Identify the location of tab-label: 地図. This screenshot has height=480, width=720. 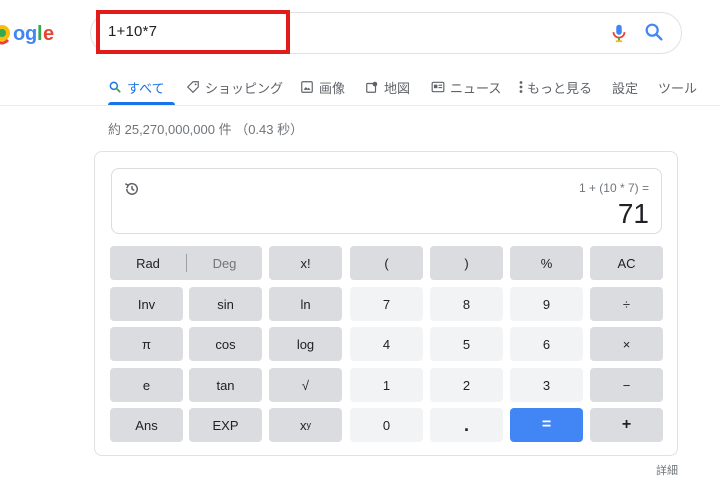
(397, 88).